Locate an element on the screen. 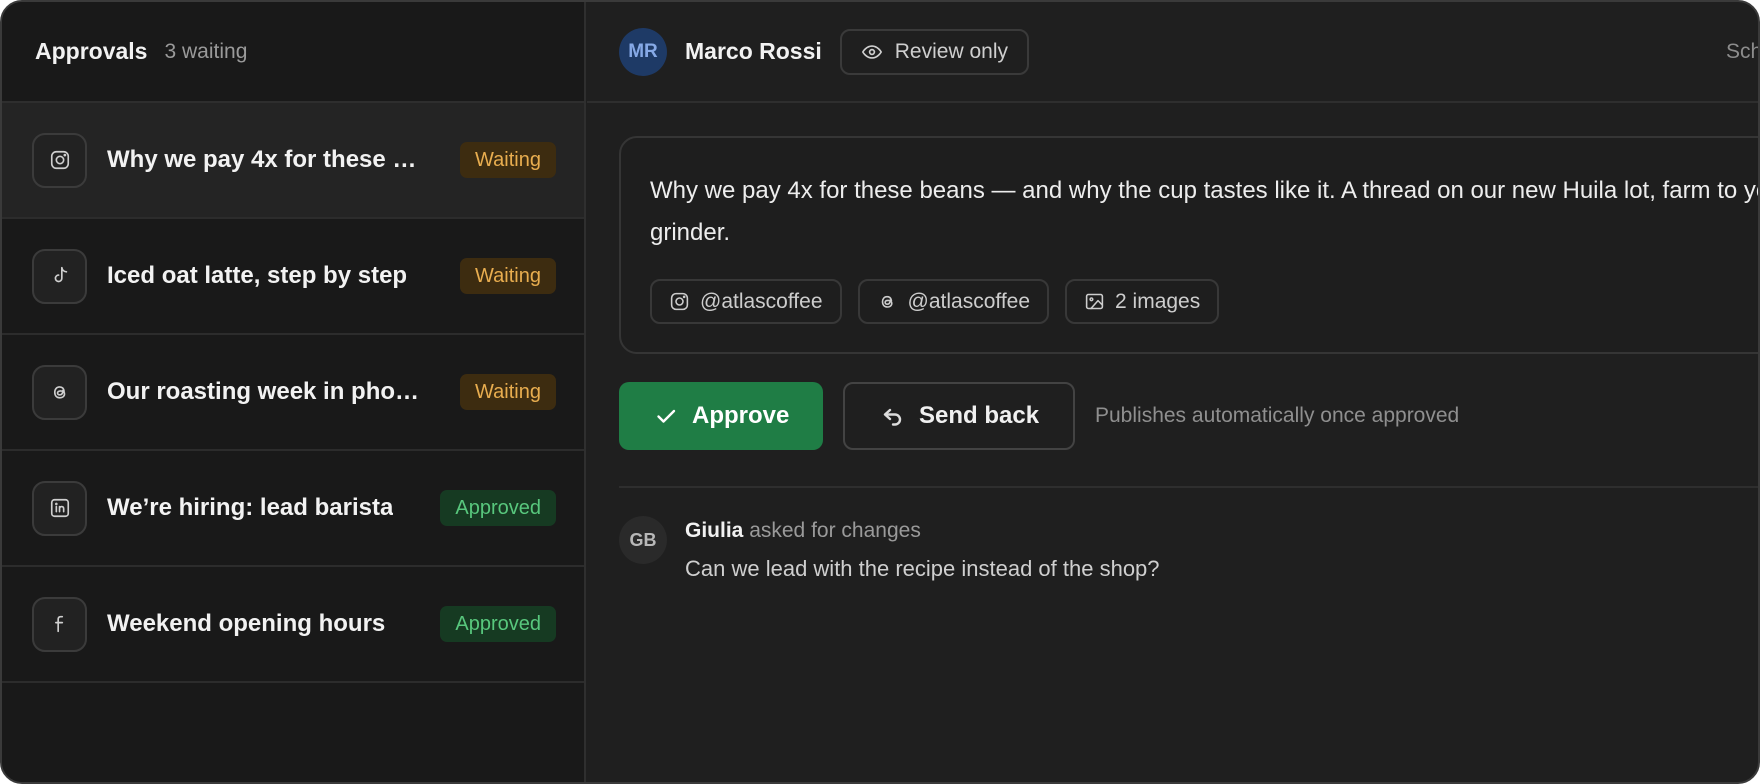 The height and width of the screenshot is (784, 1760). avatar: GB is located at coordinates (643, 540).